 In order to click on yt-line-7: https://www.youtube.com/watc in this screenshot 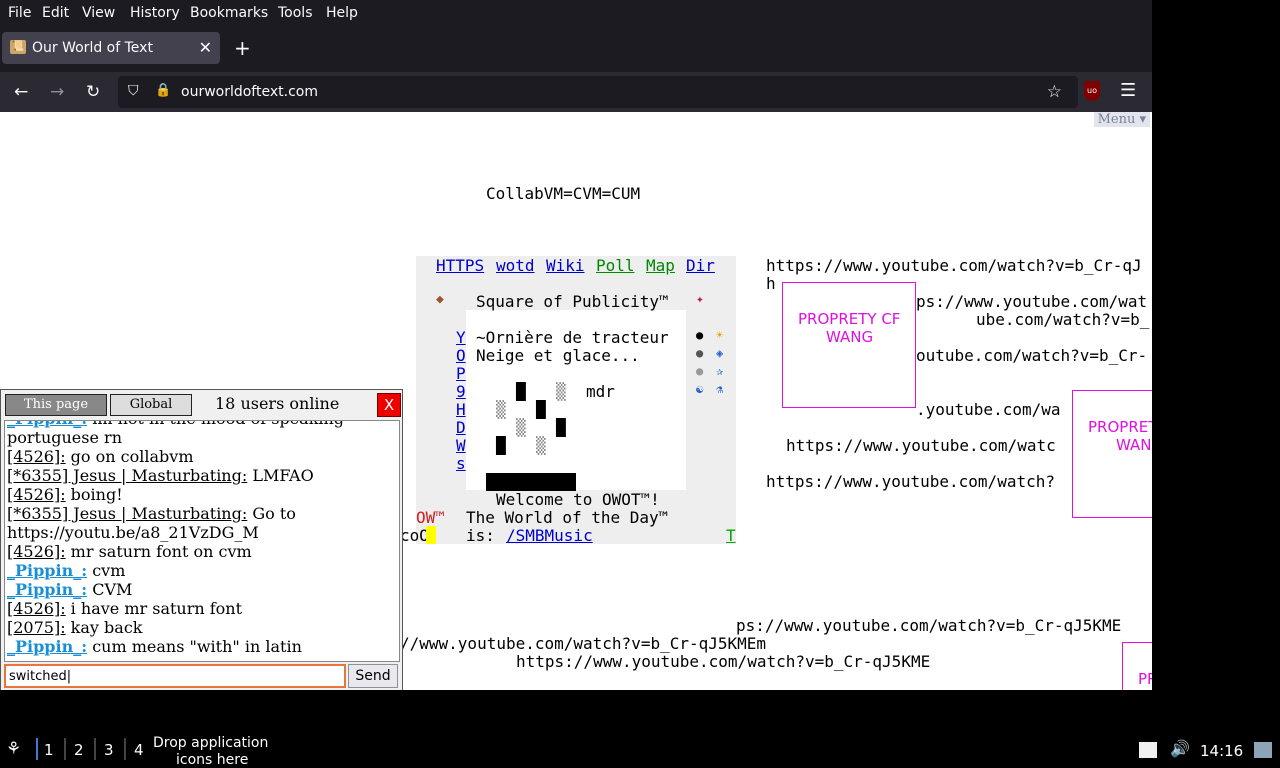, I will do `click(921, 445)`.